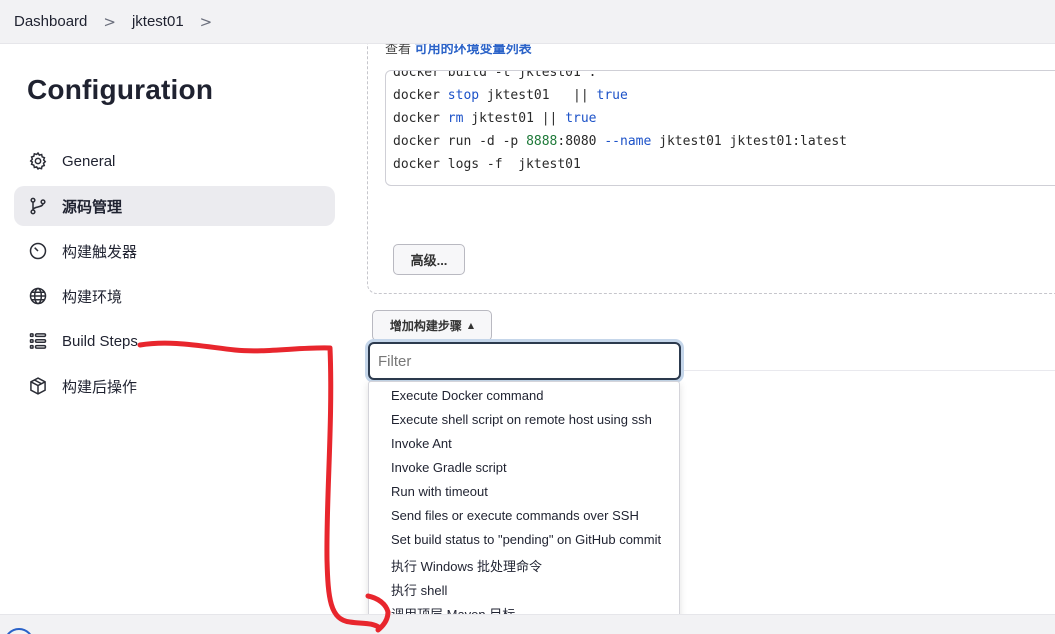 This screenshot has width=1055, height=634. Describe the element at coordinates (38, 206) in the screenshot. I see `branch-icon` at that location.